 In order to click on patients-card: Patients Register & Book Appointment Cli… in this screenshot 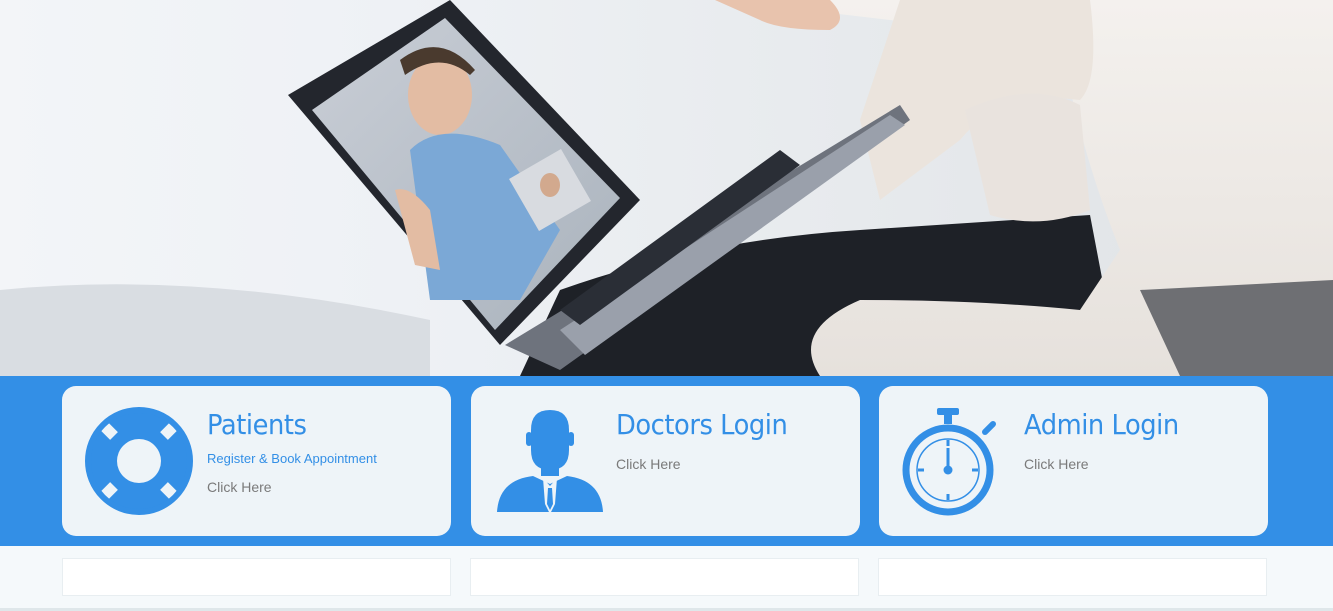, I will do `click(256, 461)`.